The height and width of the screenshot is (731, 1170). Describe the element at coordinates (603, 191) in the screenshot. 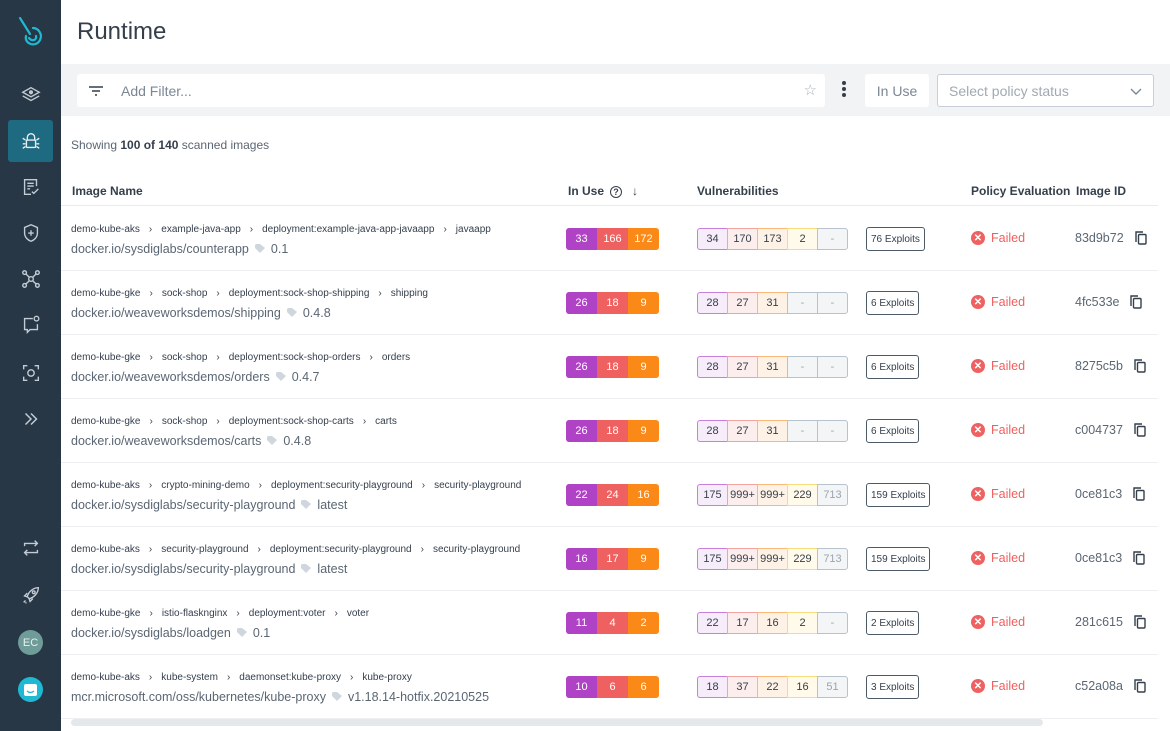

I see `column-in-use: In Use? ↓` at that location.